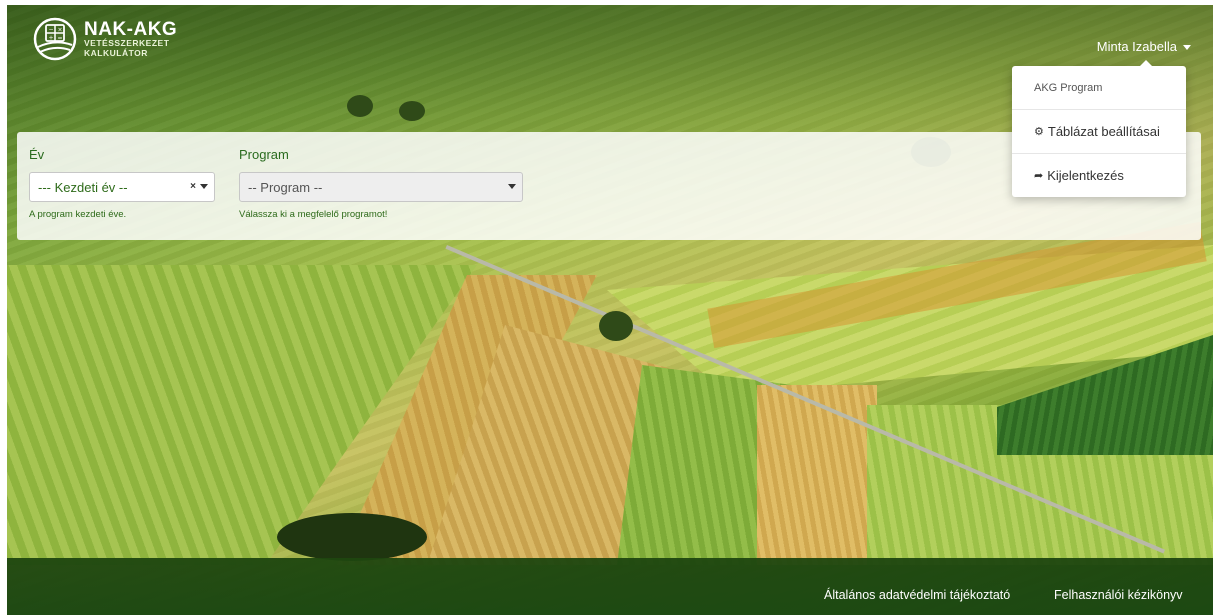 The width and height of the screenshot is (1213, 615). I want to click on logo-title: NAK-AKG, so click(131, 29).